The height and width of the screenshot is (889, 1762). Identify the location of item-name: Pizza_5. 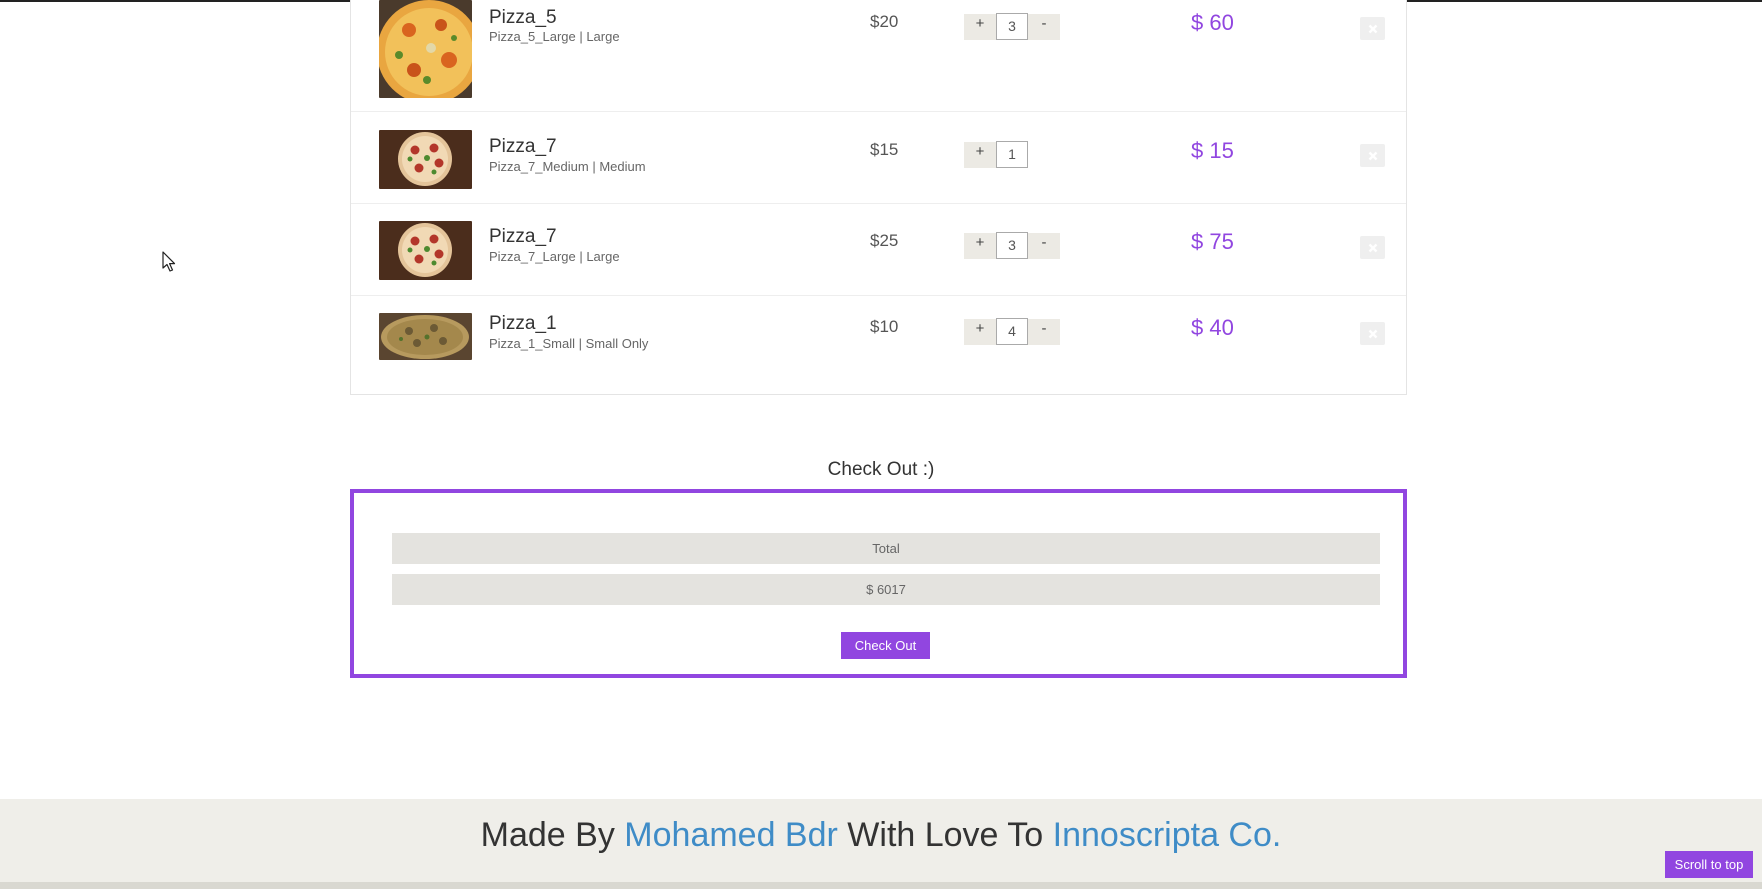
(523, 17).